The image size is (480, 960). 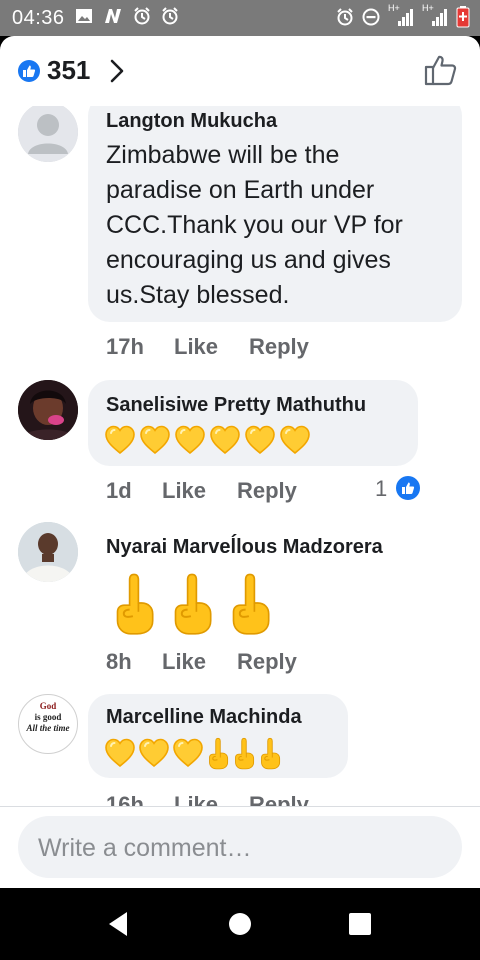 I want to click on comment-composer, so click(x=240, y=848).